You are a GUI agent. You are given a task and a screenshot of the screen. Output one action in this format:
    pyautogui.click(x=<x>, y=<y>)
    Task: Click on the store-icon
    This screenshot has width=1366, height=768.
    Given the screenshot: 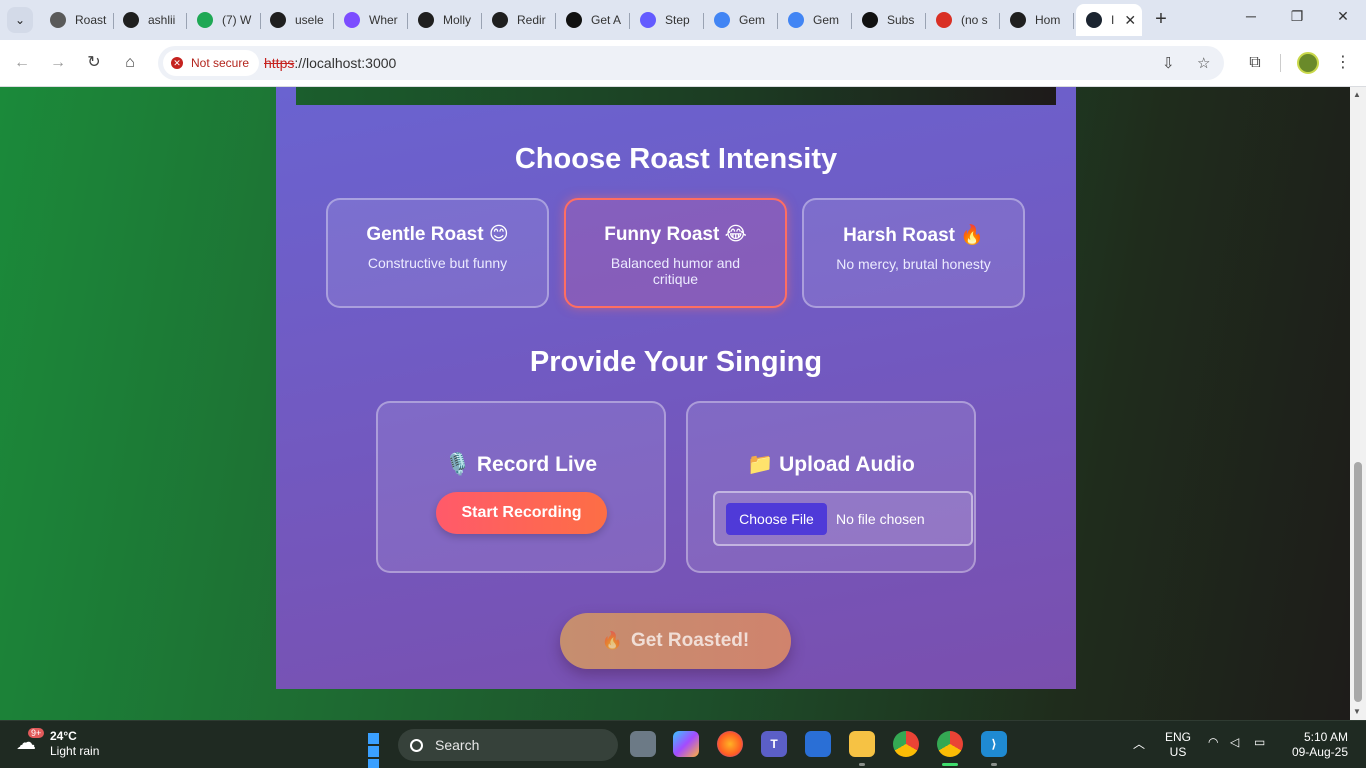 What is the action you would take?
    pyautogui.click(x=818, y=744)
    